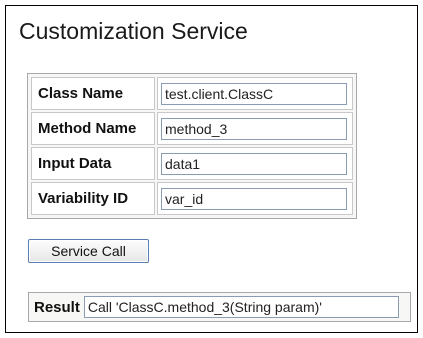 The width and height of the screenshot is (423, 338). I want to click on class-name-label: Class Name, so click(93, 93).